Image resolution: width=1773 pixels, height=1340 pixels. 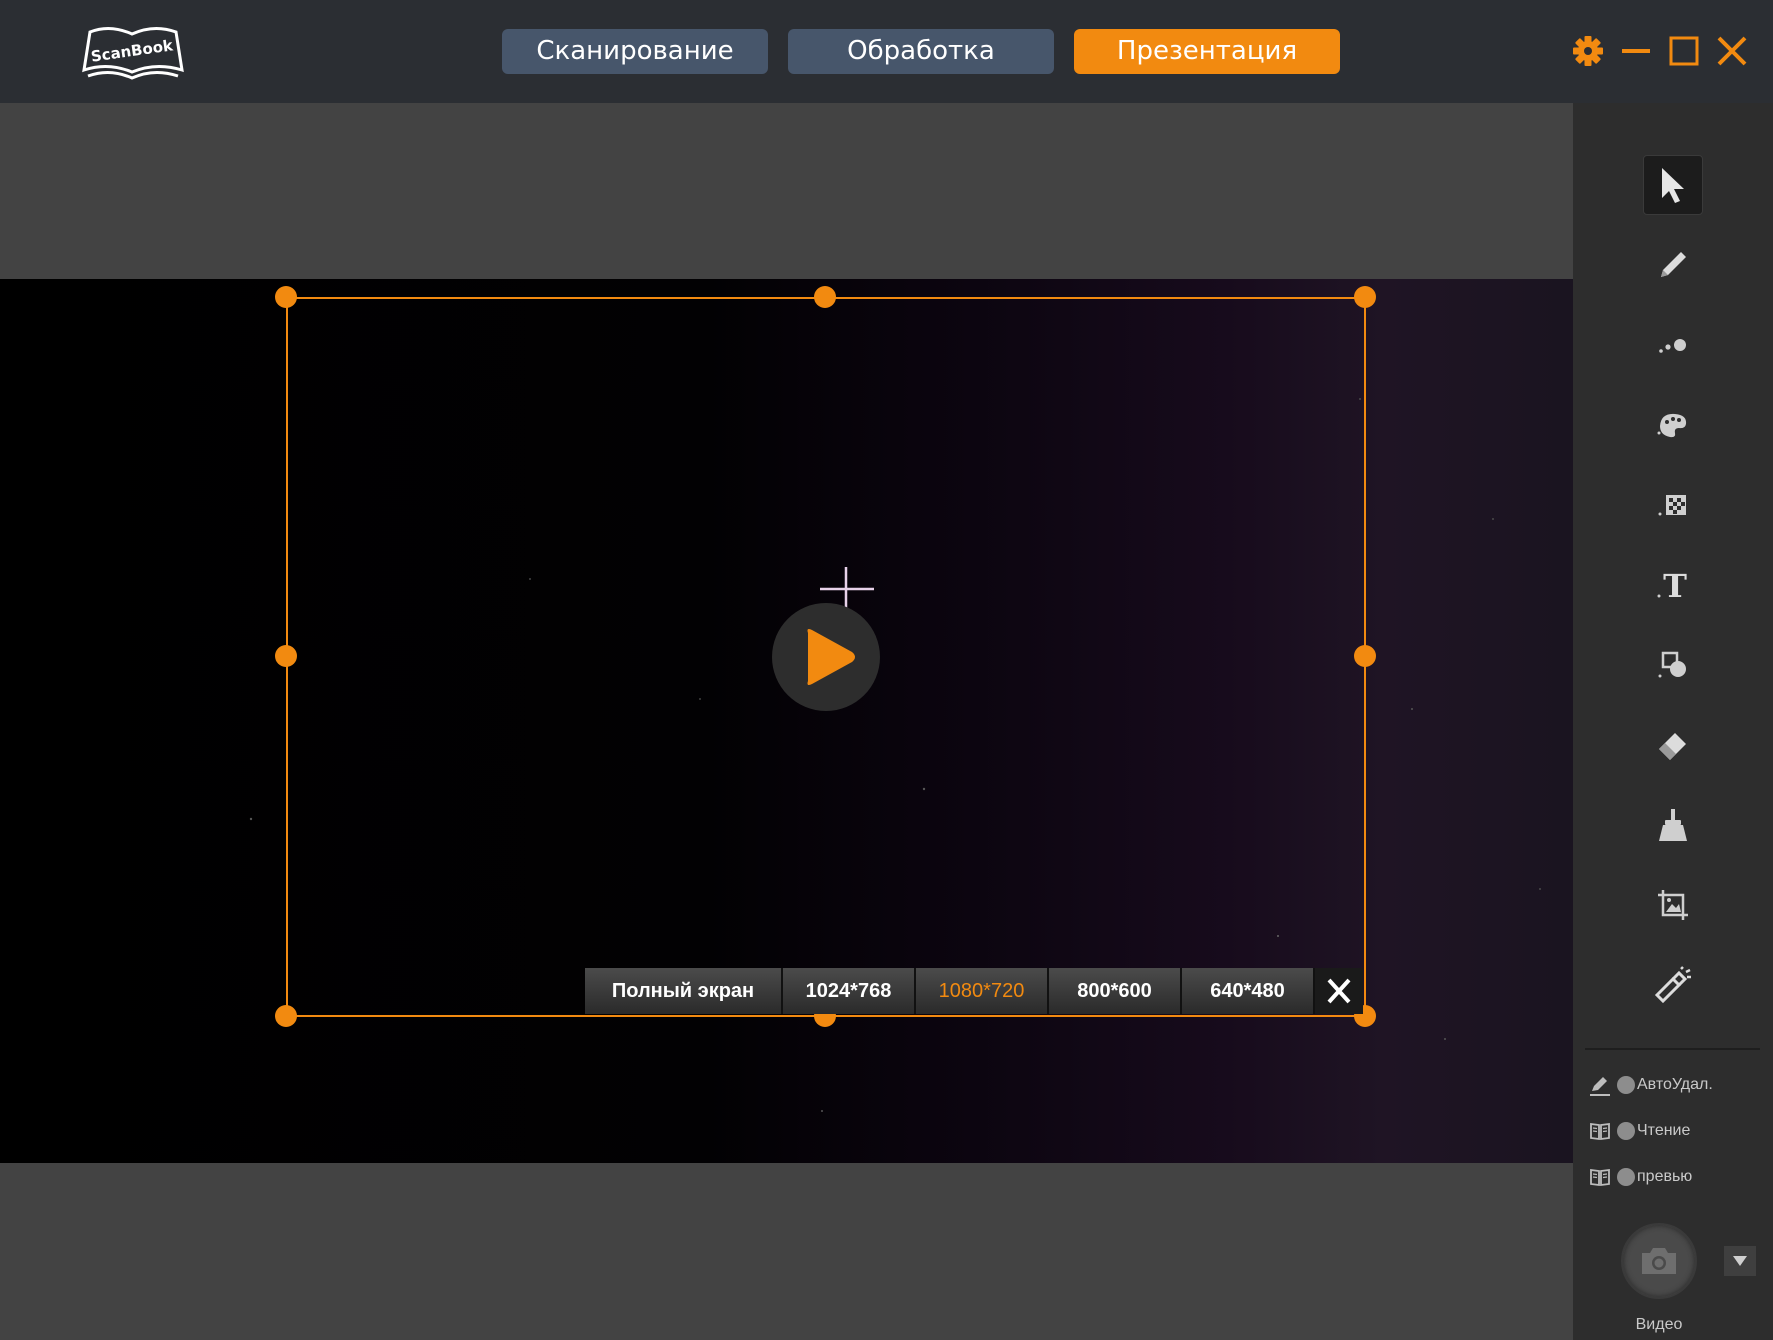 I want to click on play-button, so click(x=826, y=657).